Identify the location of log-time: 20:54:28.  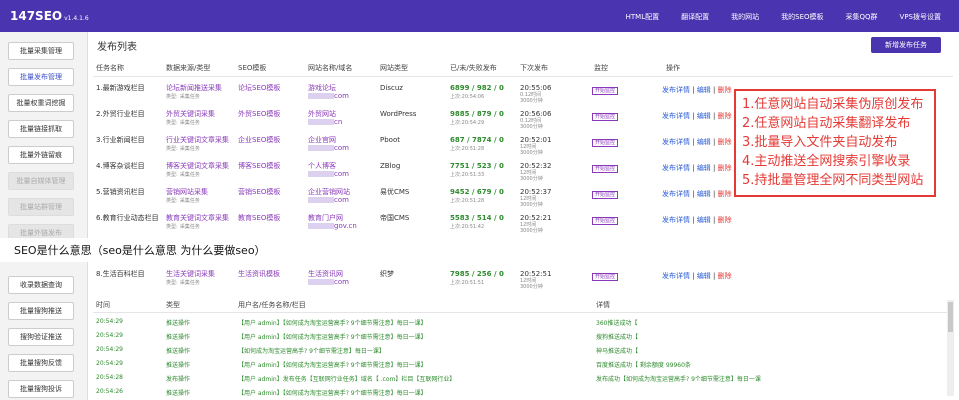
(109, 377).